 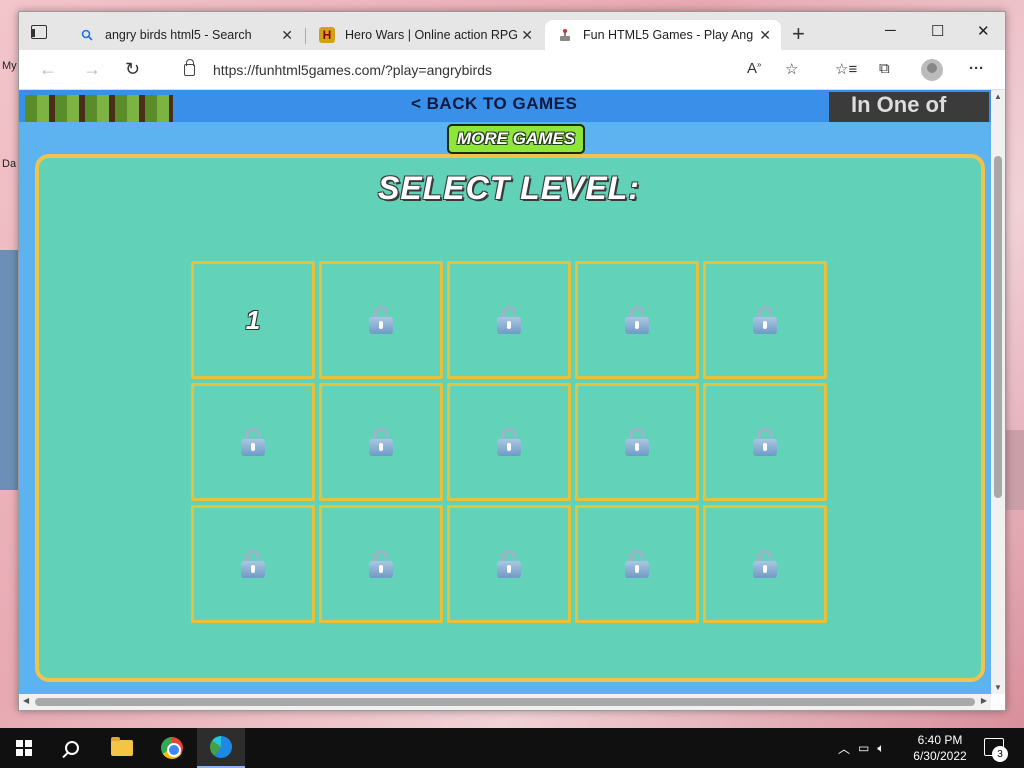 What do you see at coordinates (668, 35) in the screenshot?
I see `tab-title: Fun HTML5 Games - Play Angry` at bounding box center [668, 35].